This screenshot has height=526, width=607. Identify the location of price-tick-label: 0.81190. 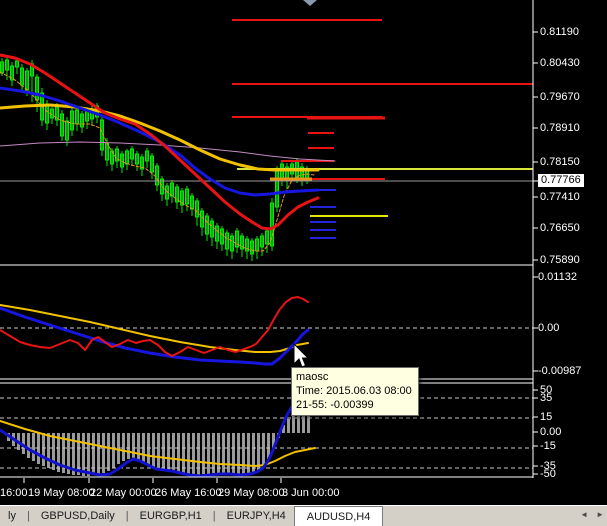
(559, 32).